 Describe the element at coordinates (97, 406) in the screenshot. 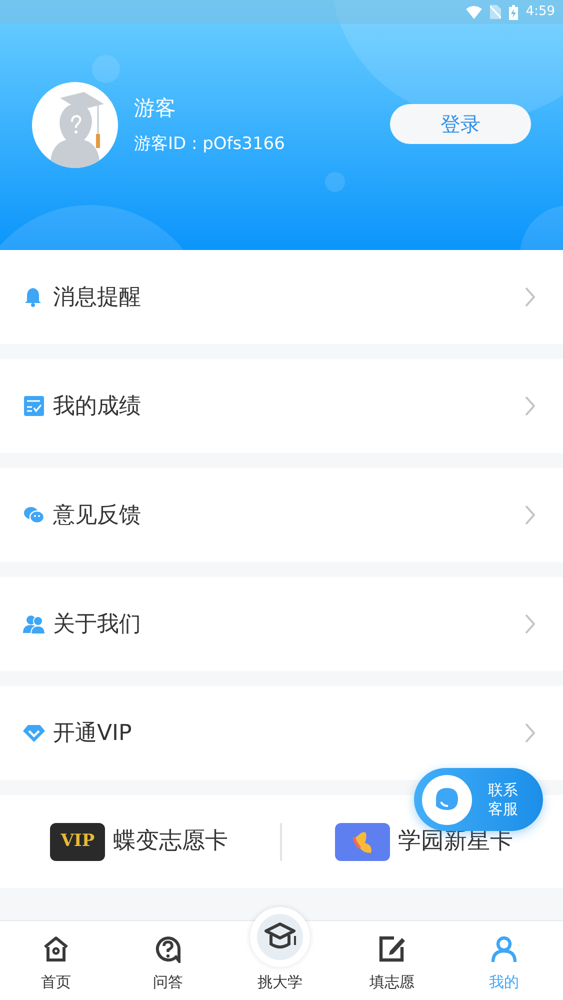

I see `menu-label: 我的成绩` at that location.